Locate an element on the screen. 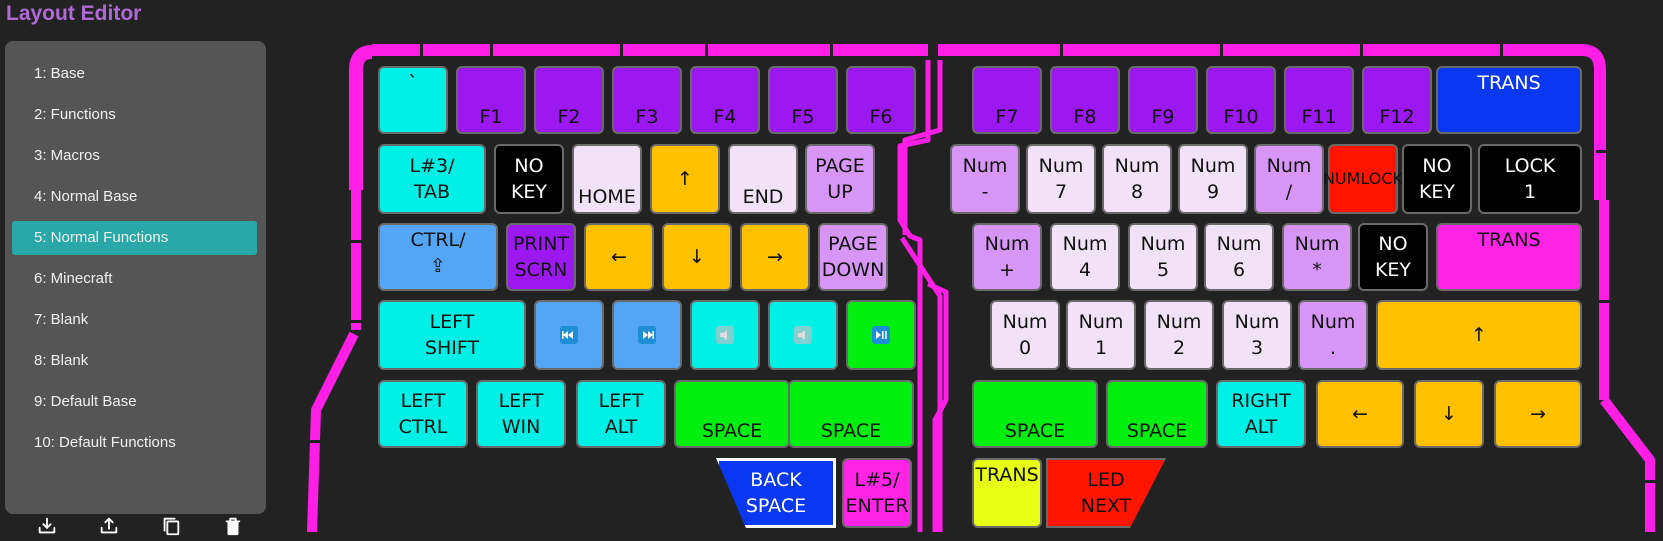  key-f6: F6 is located at coordinates (881, 100).